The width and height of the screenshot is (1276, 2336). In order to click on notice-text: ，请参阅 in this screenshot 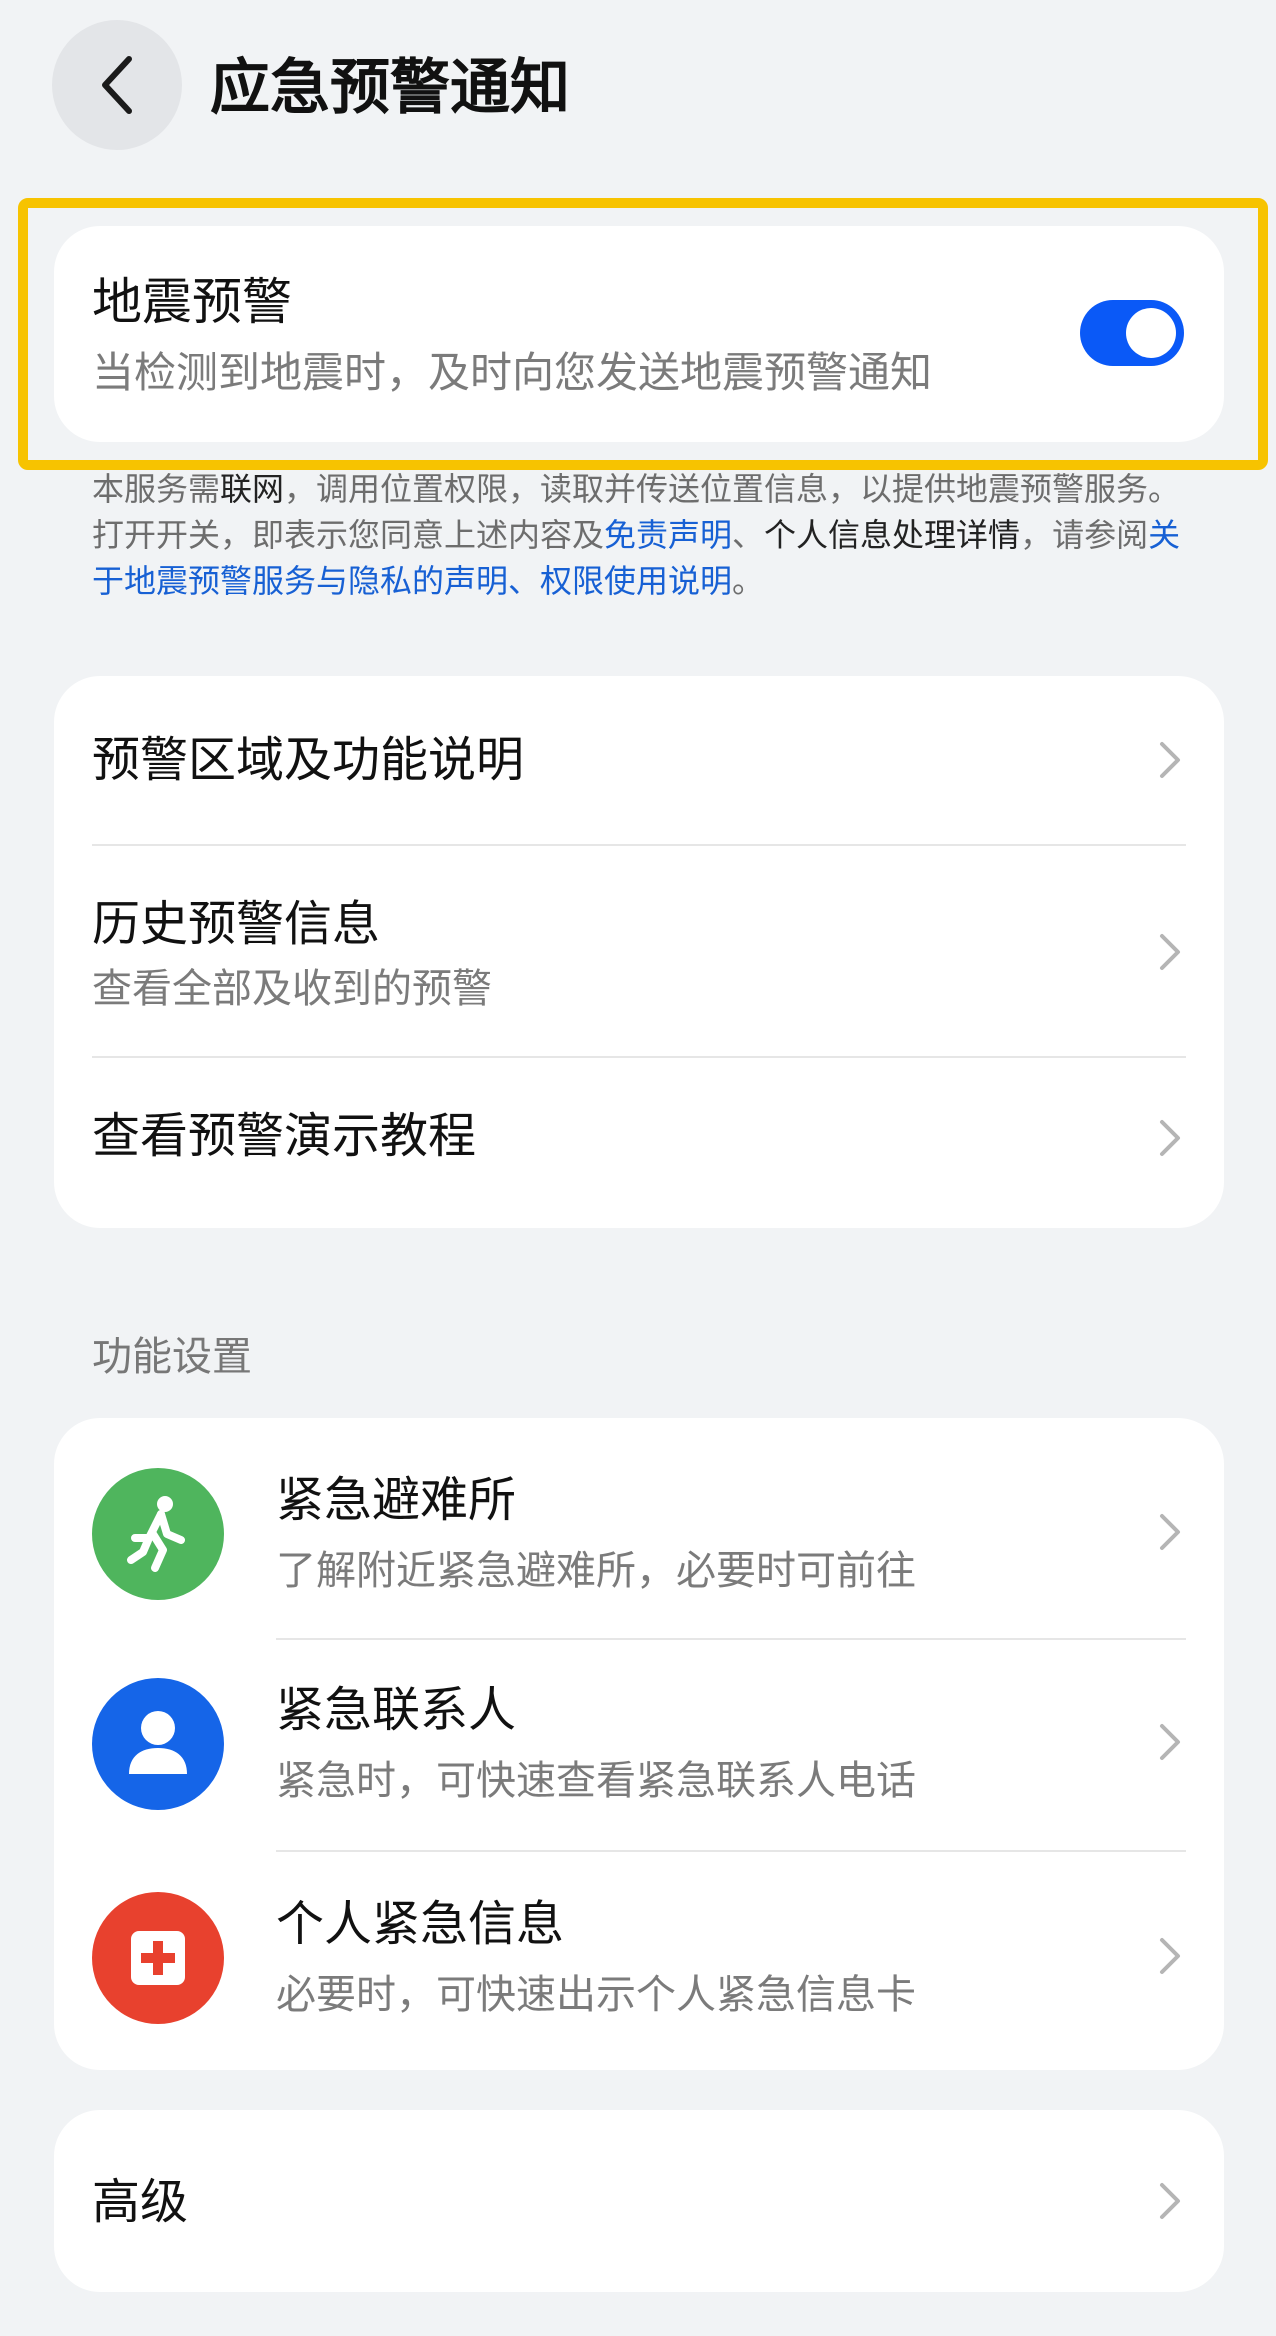, I will do `click(1084, 535)`.